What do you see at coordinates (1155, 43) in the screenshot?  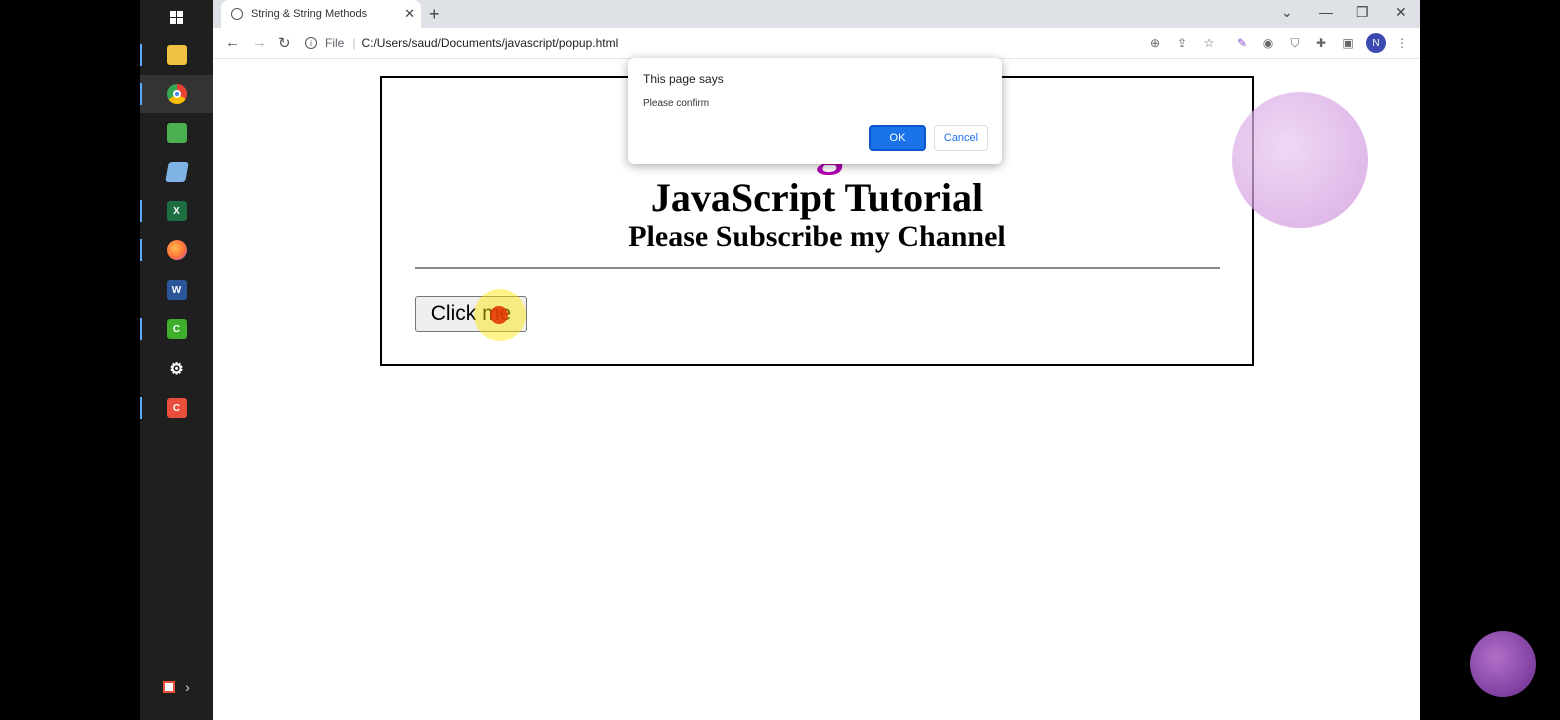 I see `zoom-icon: ⊕` at bounding box center [1155, 43].